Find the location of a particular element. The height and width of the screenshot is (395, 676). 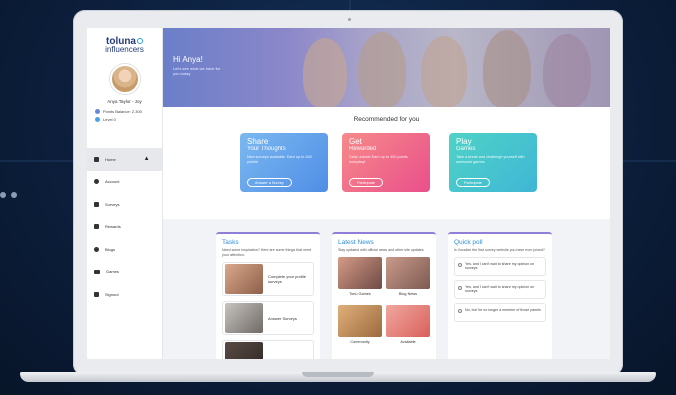

clipboard-icon is located at coordinates (96, 204).